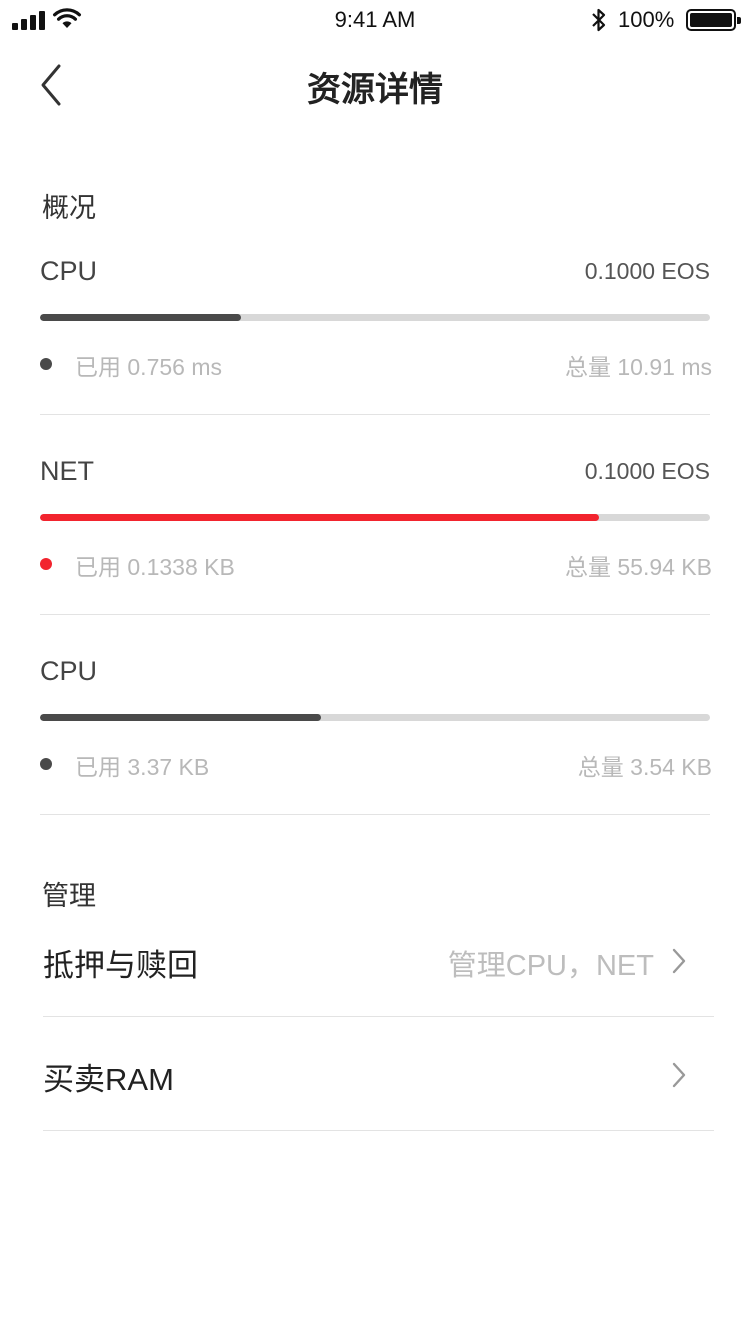 The height and width of the screenshot is (1334, 750). Describe the element at coordinates (142, 767) in the screenshot. I see `used-amount: 已用 3.37 KB` at that location.